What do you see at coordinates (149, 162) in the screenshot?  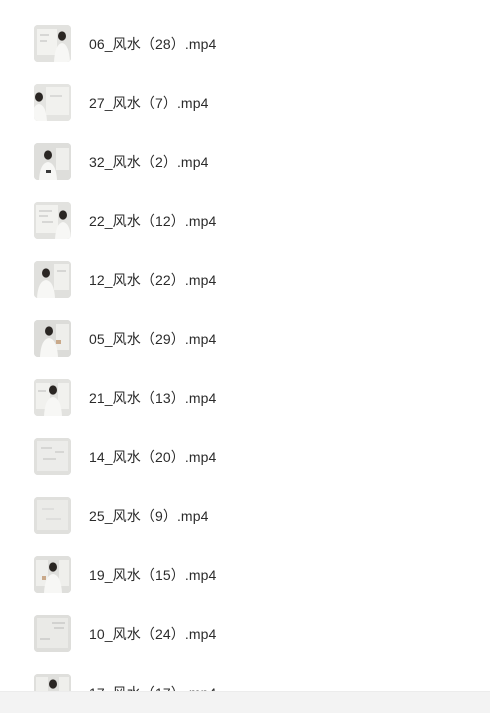 I see `file-name: 32_风水（2）.mp4` at bounding box center [149, 162].